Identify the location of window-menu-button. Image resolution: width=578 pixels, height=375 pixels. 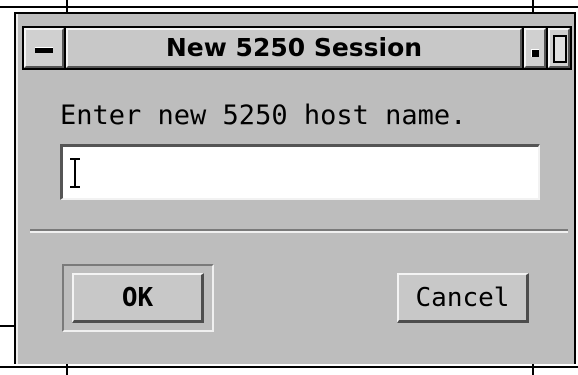
(44, 48).